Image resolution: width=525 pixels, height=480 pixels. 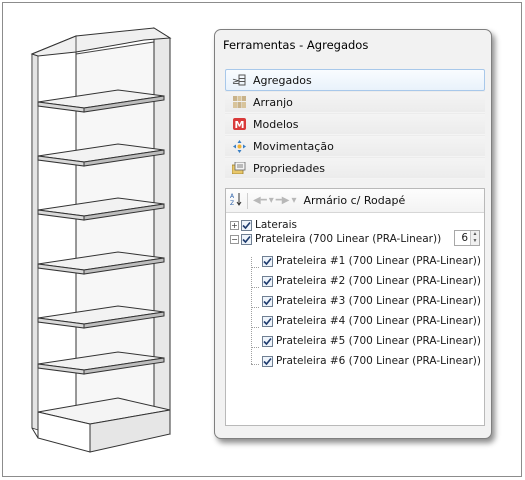 I want to click on tree-node-shelf-2: Prateleira #2 (700 Linear (PRA-Linear)), so click(x=371, y=281).